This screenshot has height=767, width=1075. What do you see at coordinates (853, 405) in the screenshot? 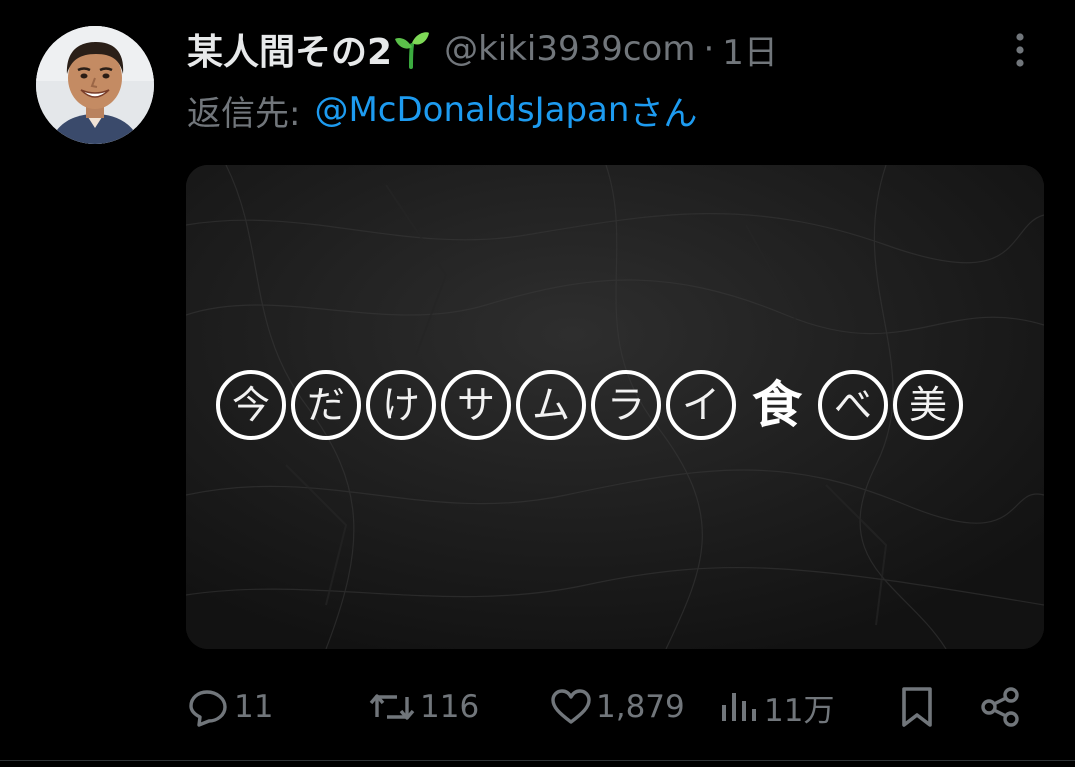
I see `circled-char: べ` at bounding box center [853, 405].